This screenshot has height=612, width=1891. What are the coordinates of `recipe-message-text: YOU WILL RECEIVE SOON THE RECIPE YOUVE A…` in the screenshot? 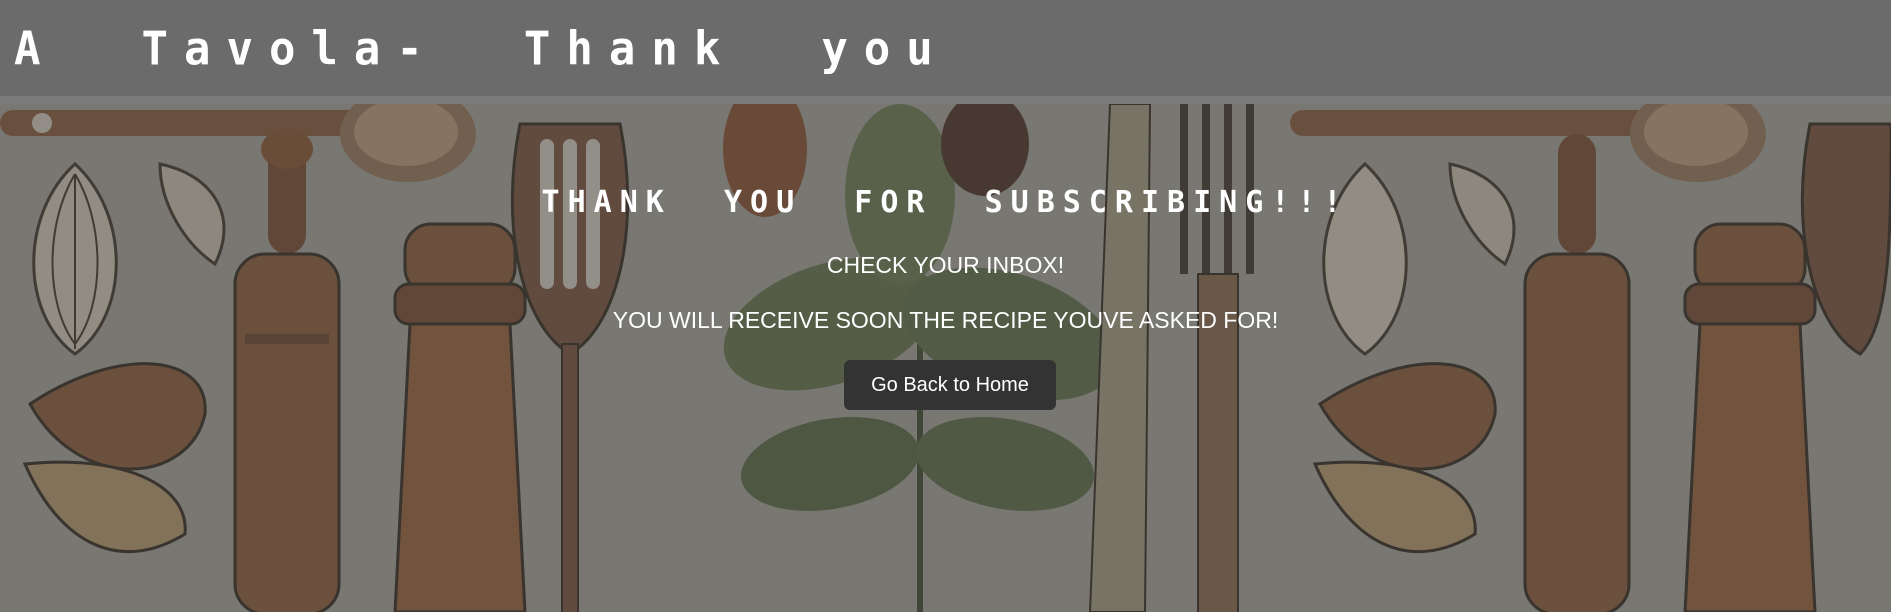 It's located at (945, 320).